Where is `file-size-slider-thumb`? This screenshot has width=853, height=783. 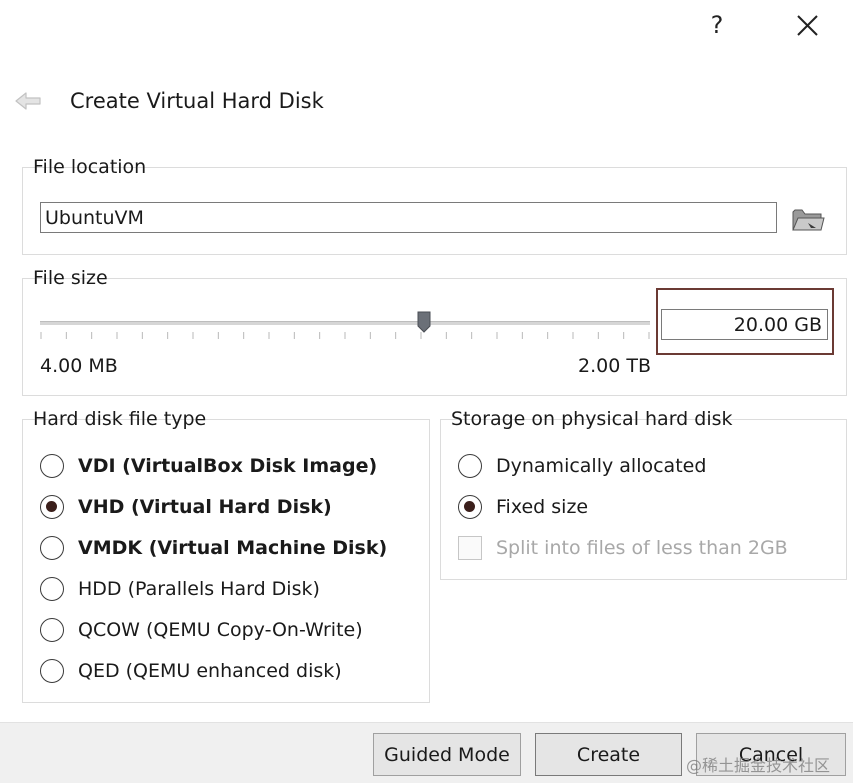 file-size-slider-thumb is located at coordinates (424, 322).